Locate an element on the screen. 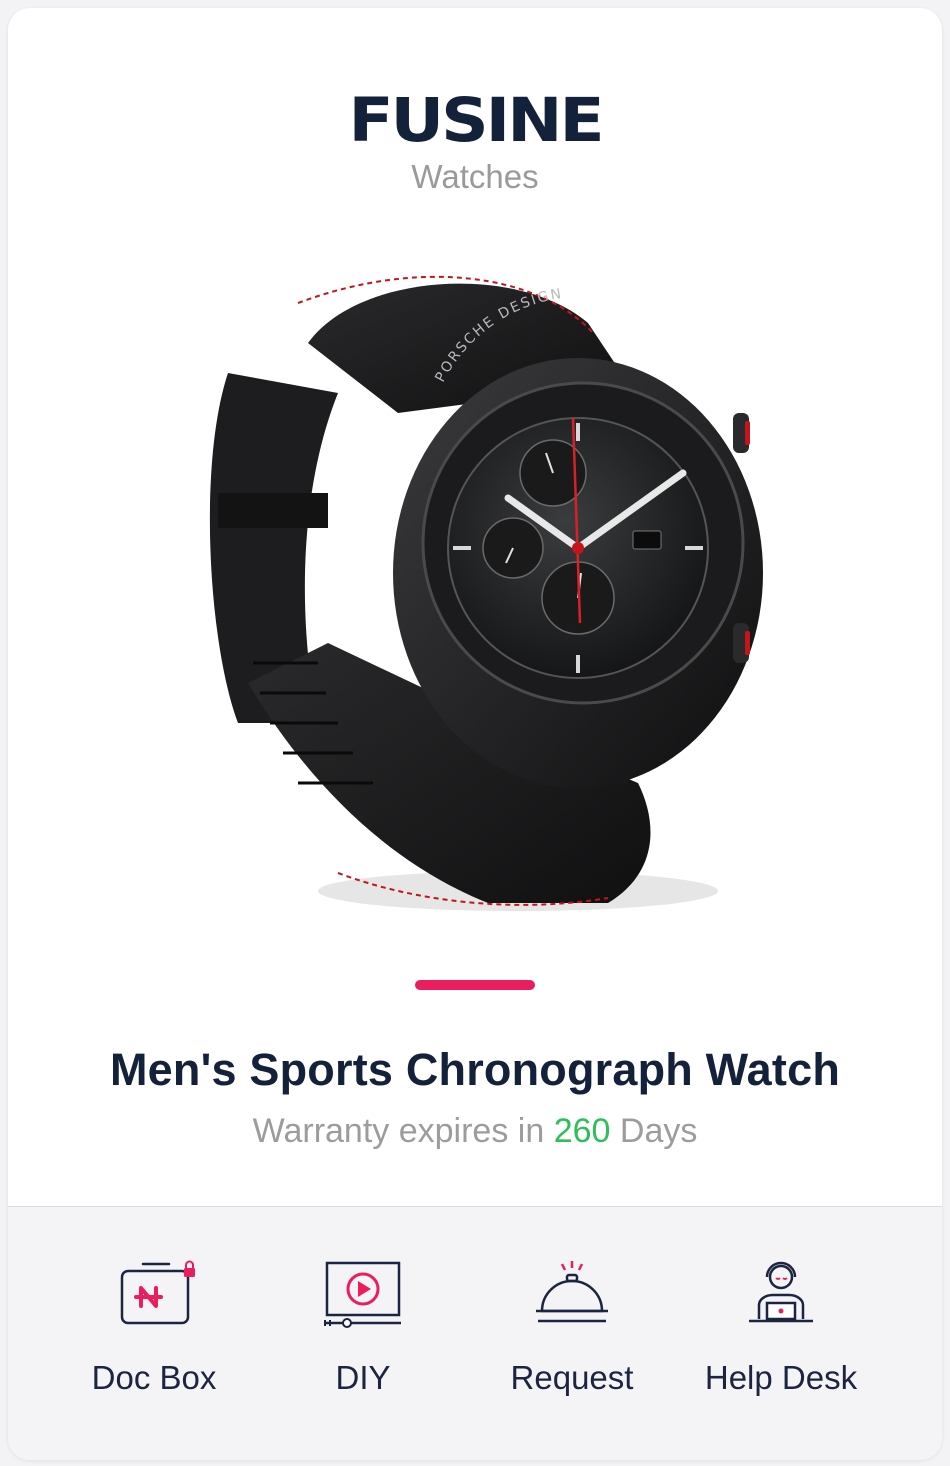 Image resolution: width=950 pixels, height=1466 pixels. help-desk-button: Help Desk is located at coordinates (781, 1339).